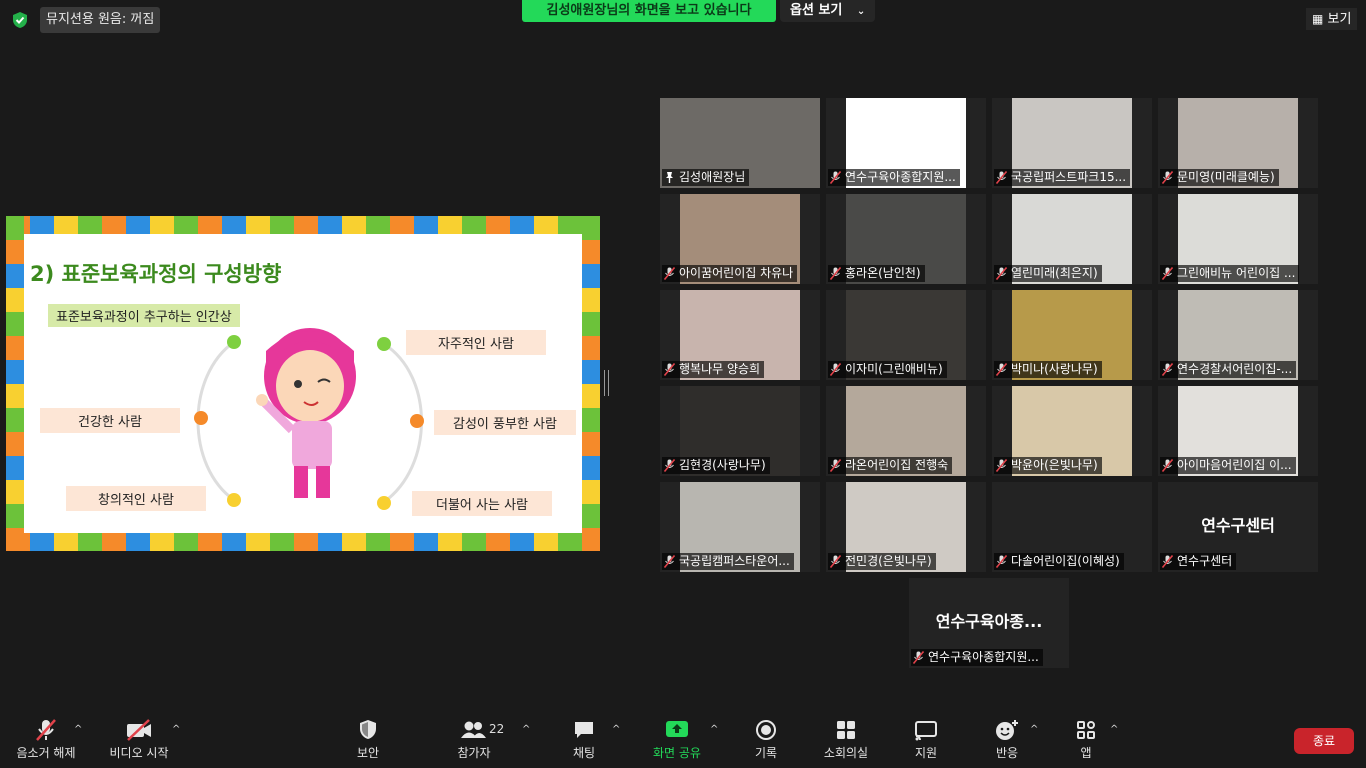 This screenshot has width=1366, height=768. What do you see at coordinates (526, 729) in the screenshot?
I see `participants-options-caret: ^` at bounding box center [526, 729].